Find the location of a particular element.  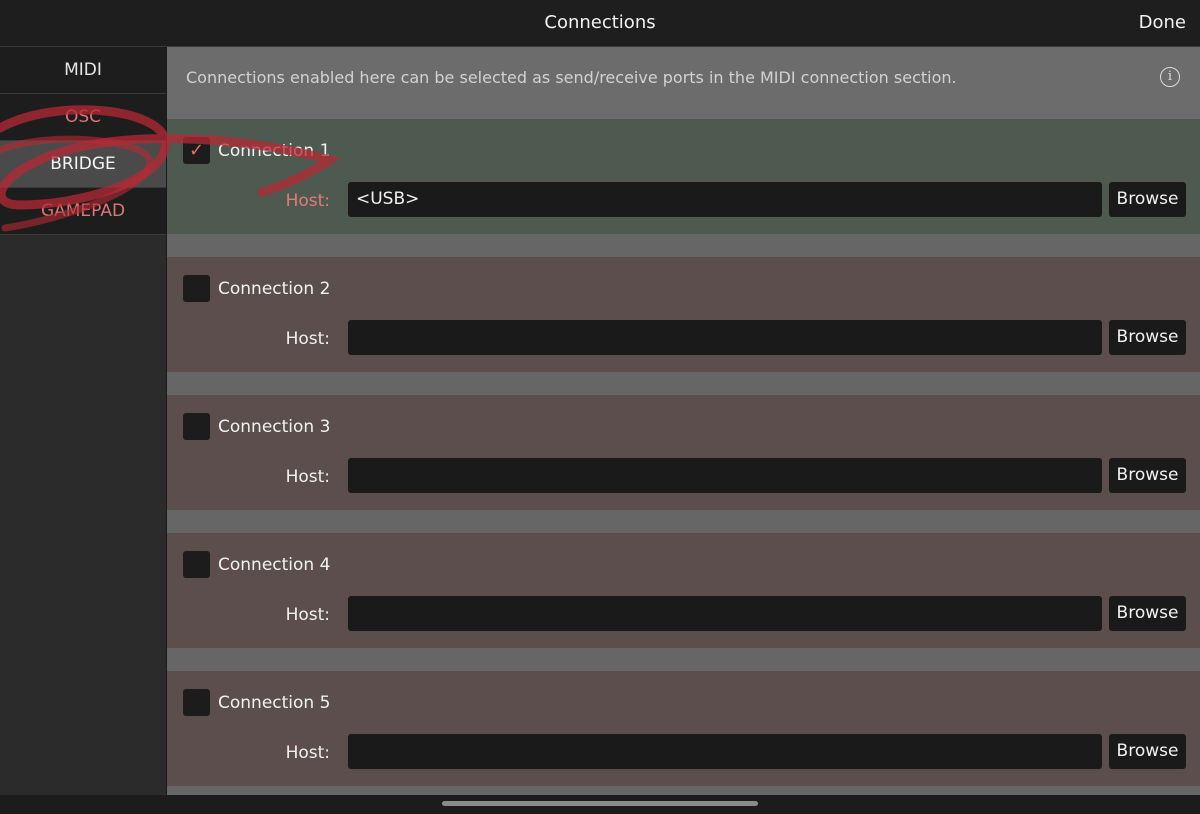

sidebar-item-gamepad: GAMEPAD is located at coordinates (83, 211).